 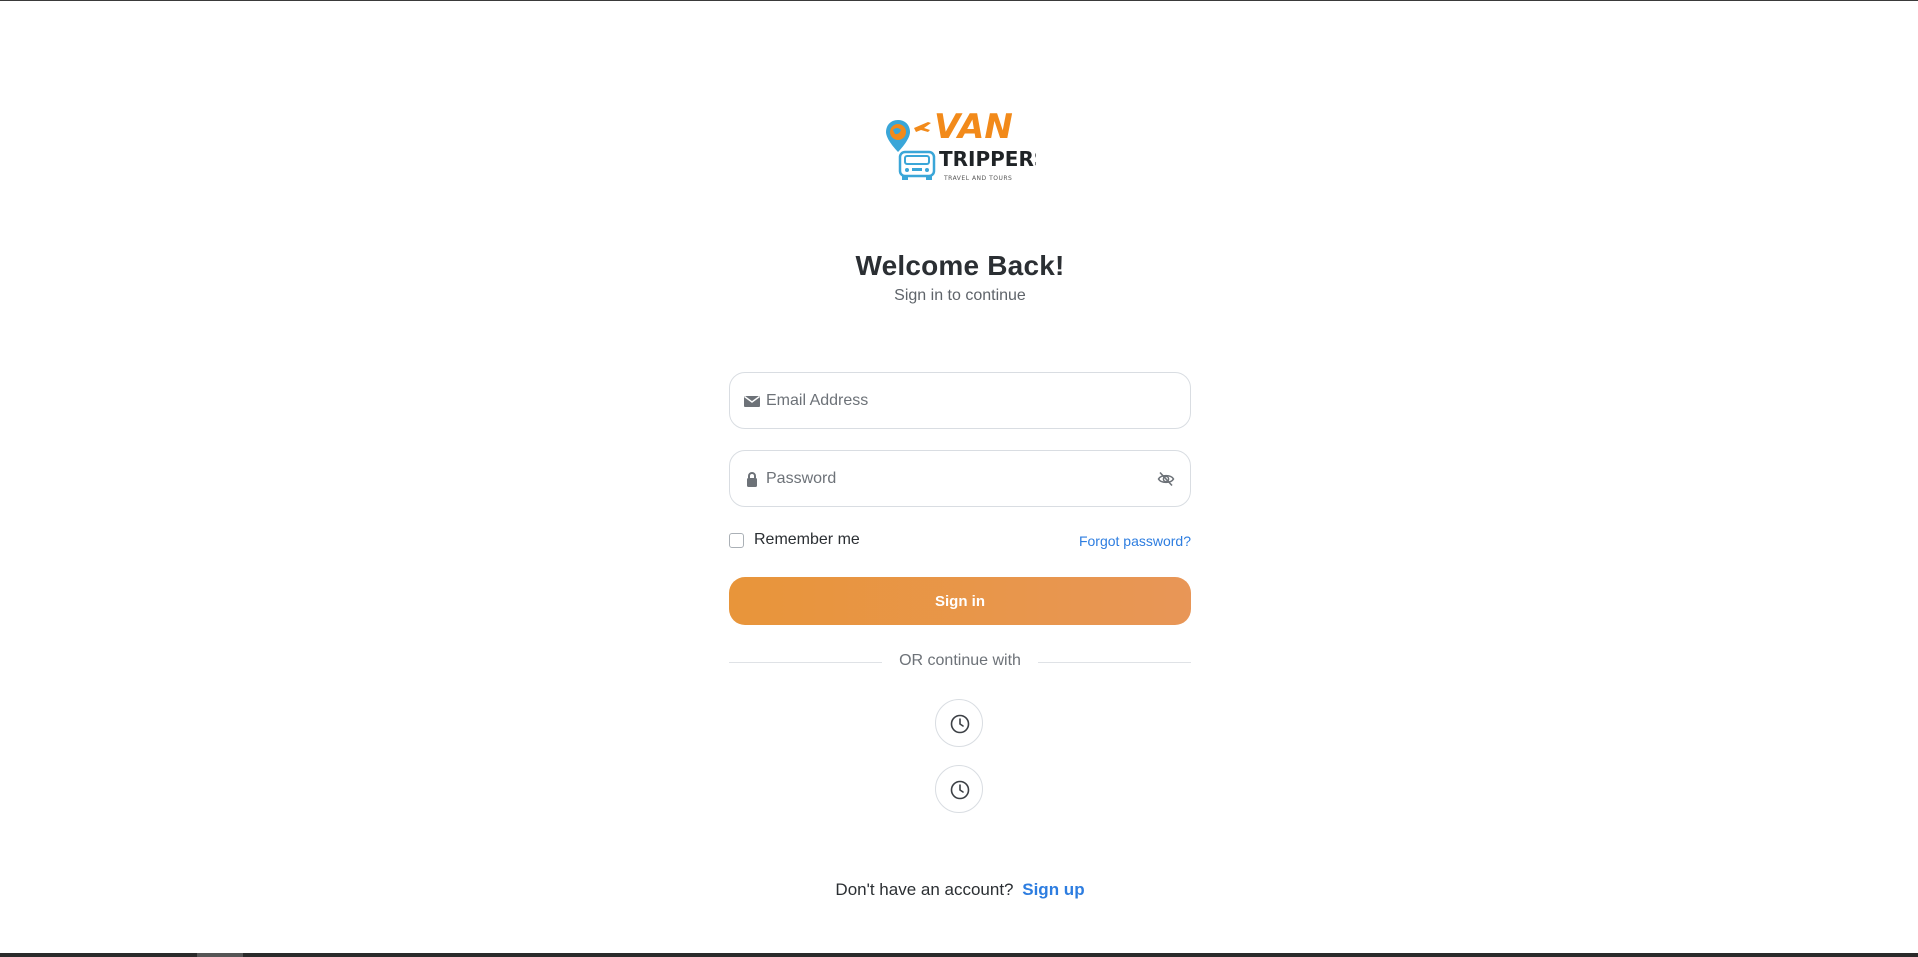 I want to click on page-title: Welcome Back!, so click(x=960, y=265).